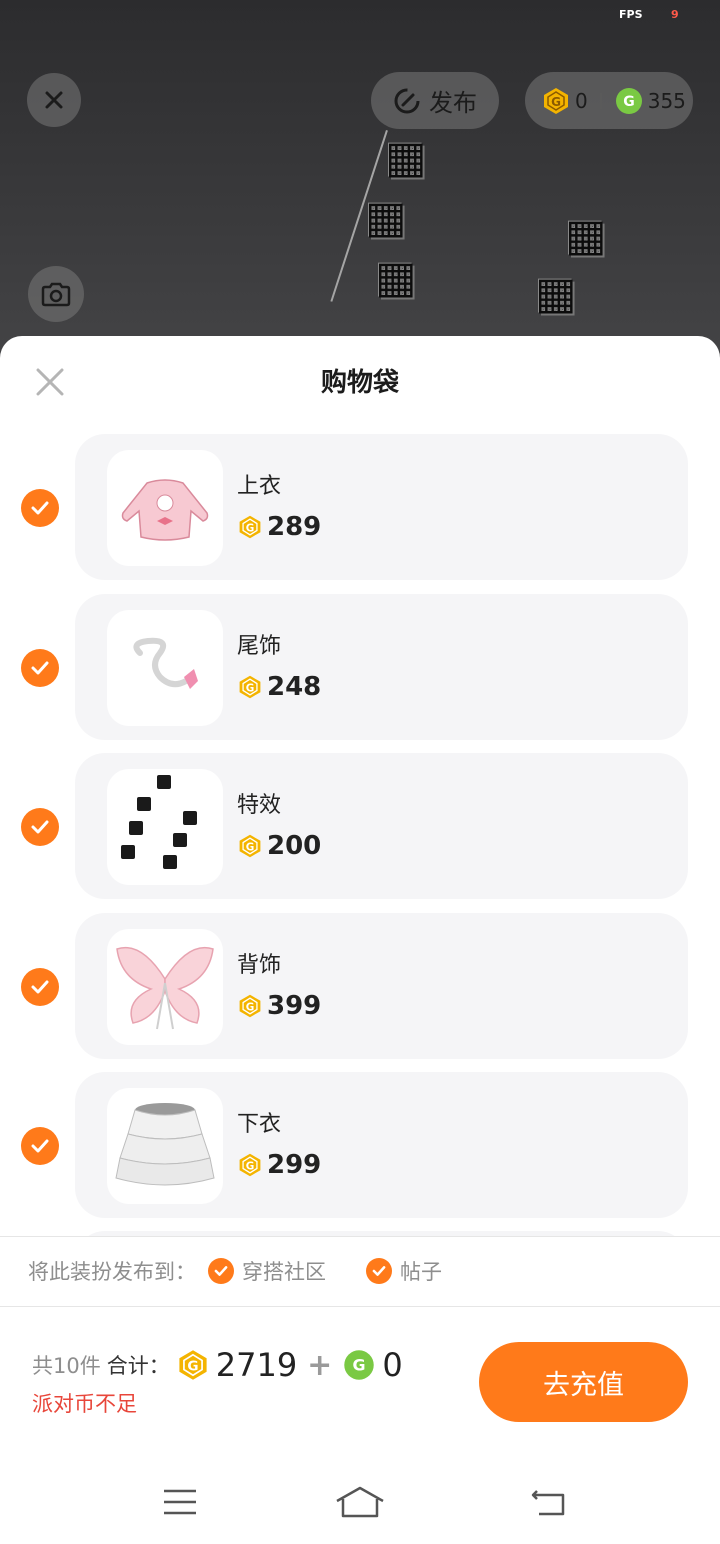  I want to click on back-nav-button, so click(549, 1502).